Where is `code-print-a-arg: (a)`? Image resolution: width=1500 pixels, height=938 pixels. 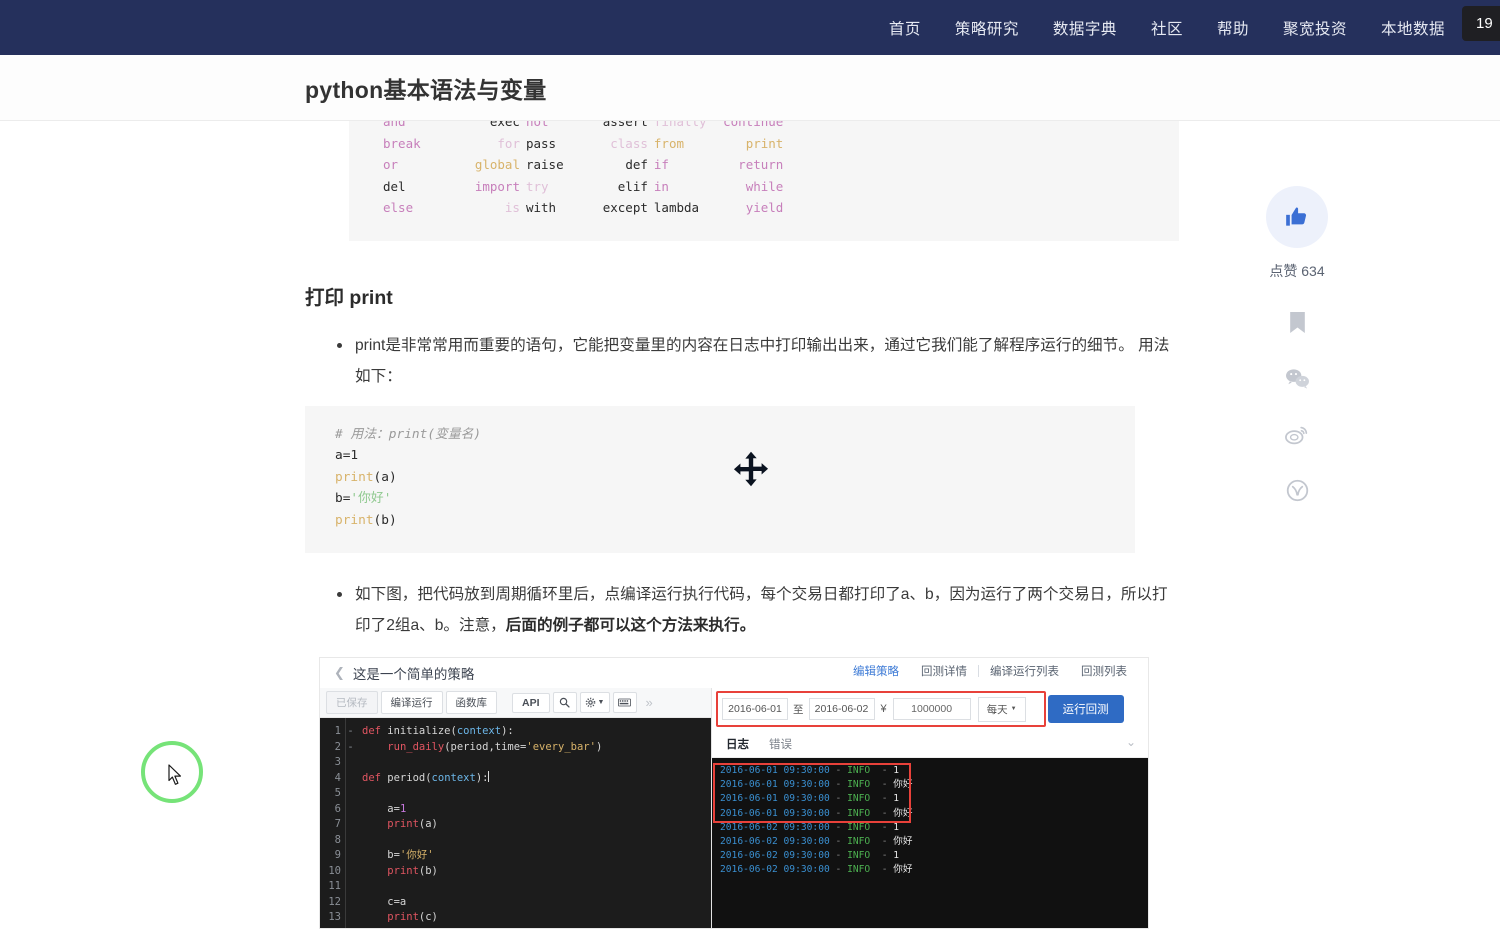
code-print-a-arg: (a) is located at coordinates (385, 477).